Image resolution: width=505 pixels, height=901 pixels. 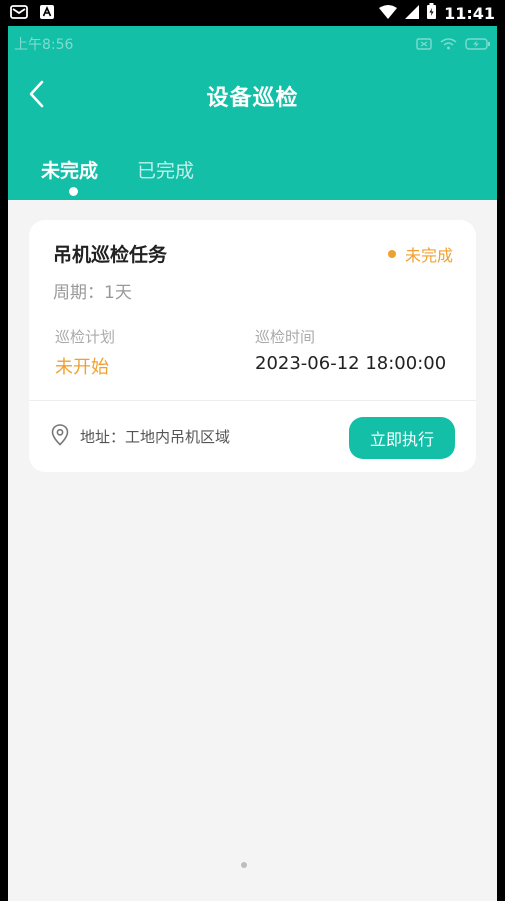 I want to click on inner-status-time: 上午8:56, so click(x=44, y=45).